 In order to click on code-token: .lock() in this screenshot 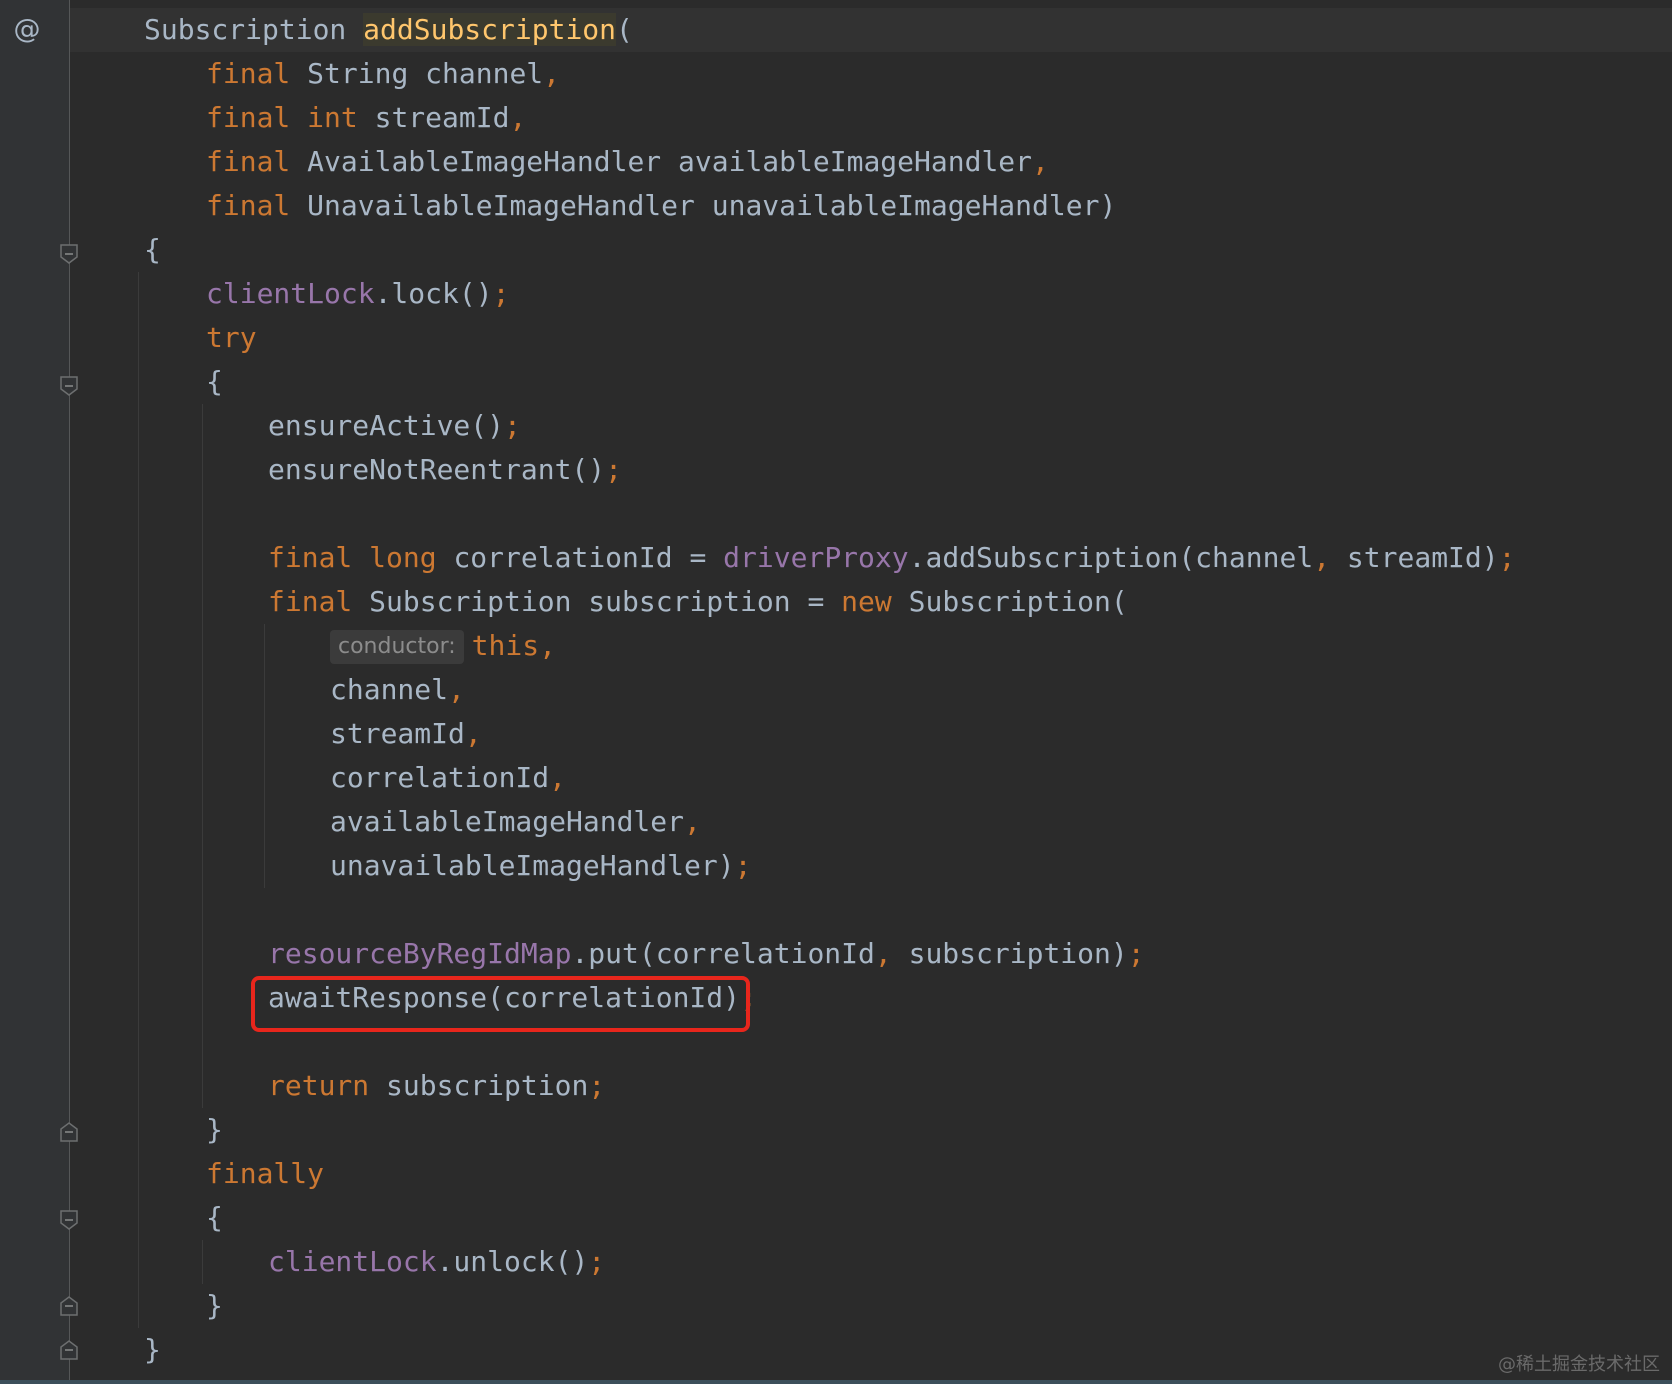, I will do `click(433, 293)`.